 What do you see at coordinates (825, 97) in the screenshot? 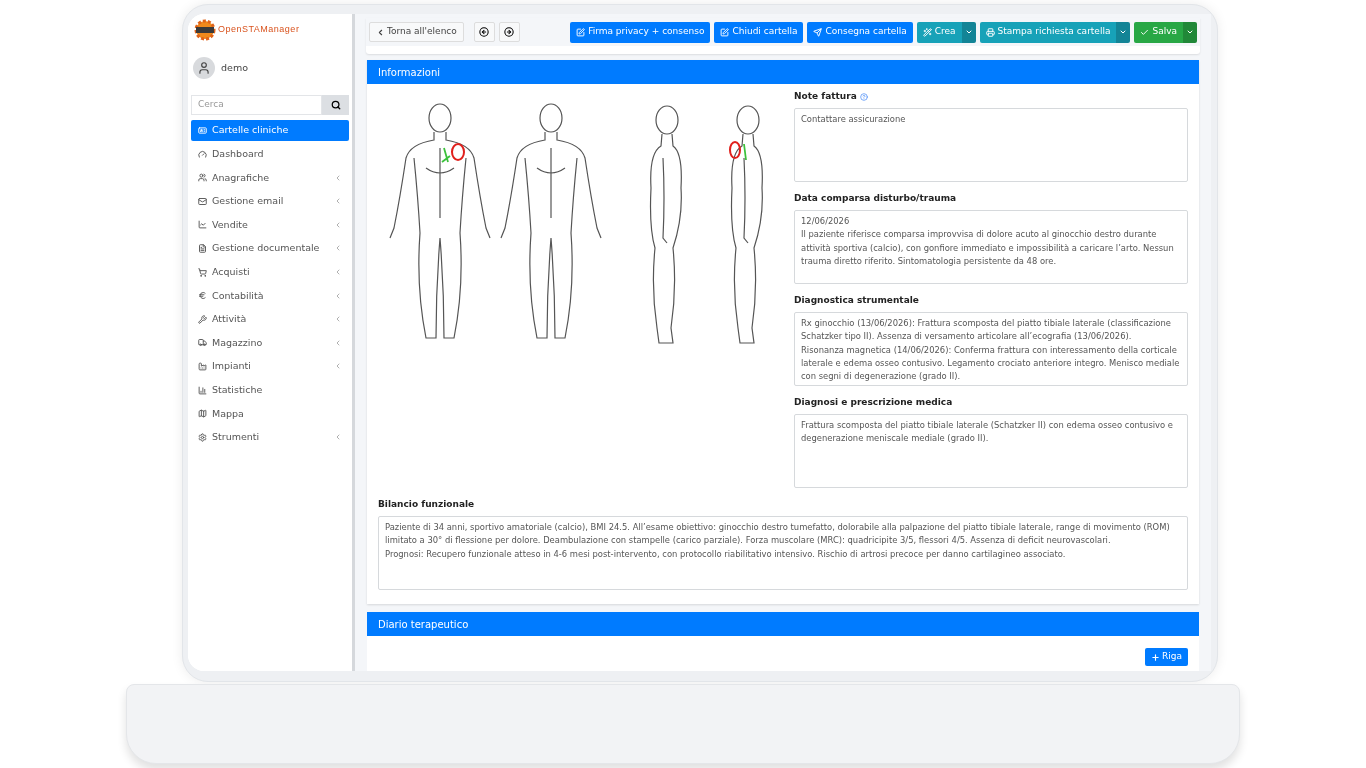
I see `field-label: Note fattura` at bounding box center [825, 97].